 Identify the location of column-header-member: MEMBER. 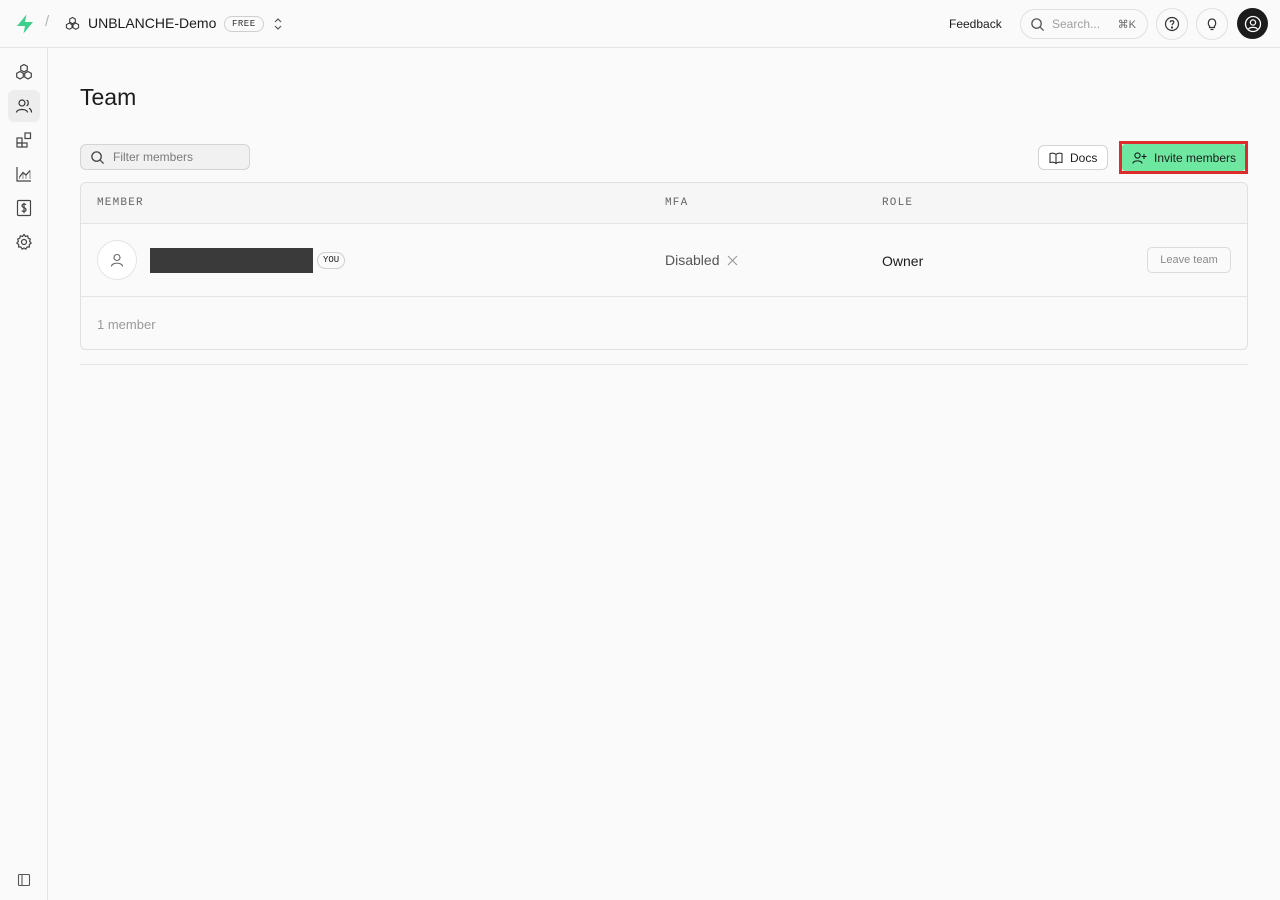
(120, 203).